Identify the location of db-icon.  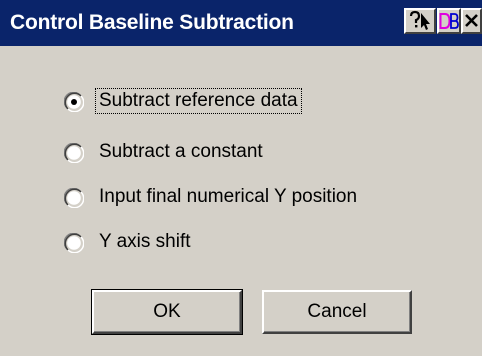
(449, 21).